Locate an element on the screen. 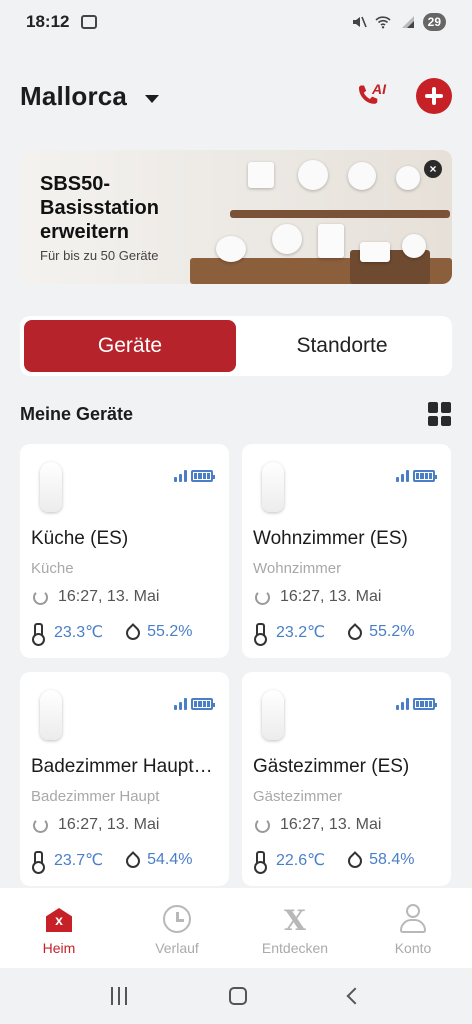 Image resolution: width=472 pixels, height=1024 pixels. nav-home: x Heim is located at coordinates (59, 928).